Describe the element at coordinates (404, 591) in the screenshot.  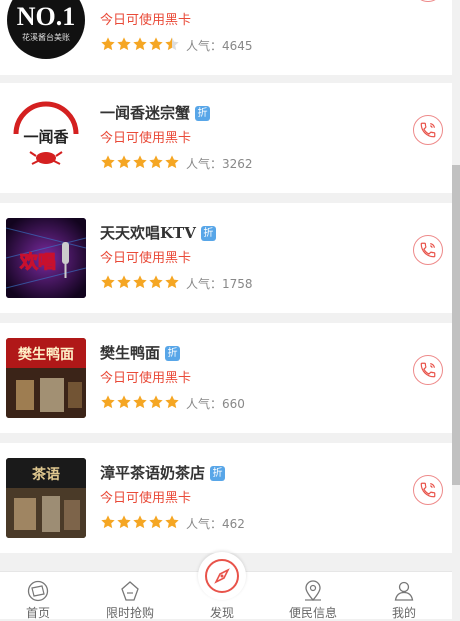
I see `user-icon` at that location.